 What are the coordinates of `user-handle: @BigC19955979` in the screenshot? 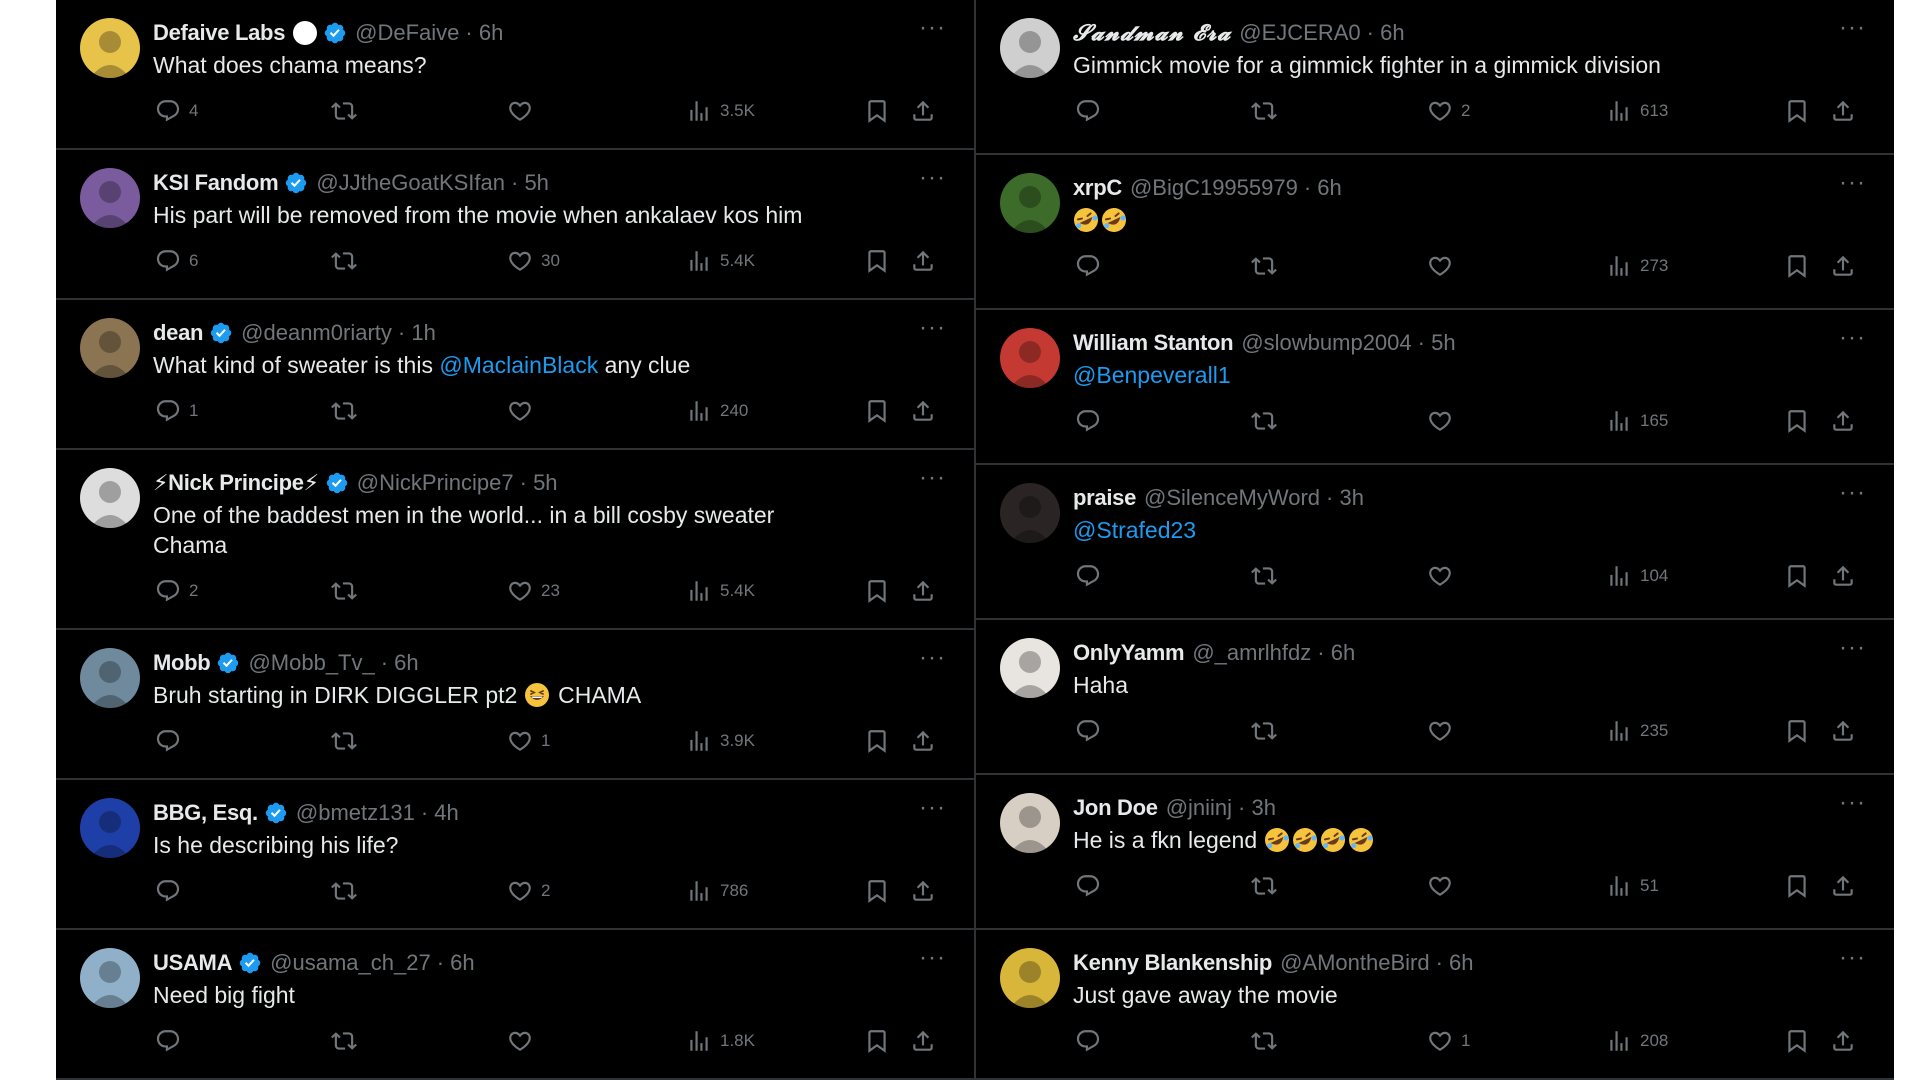 It's located at (1214, 188).